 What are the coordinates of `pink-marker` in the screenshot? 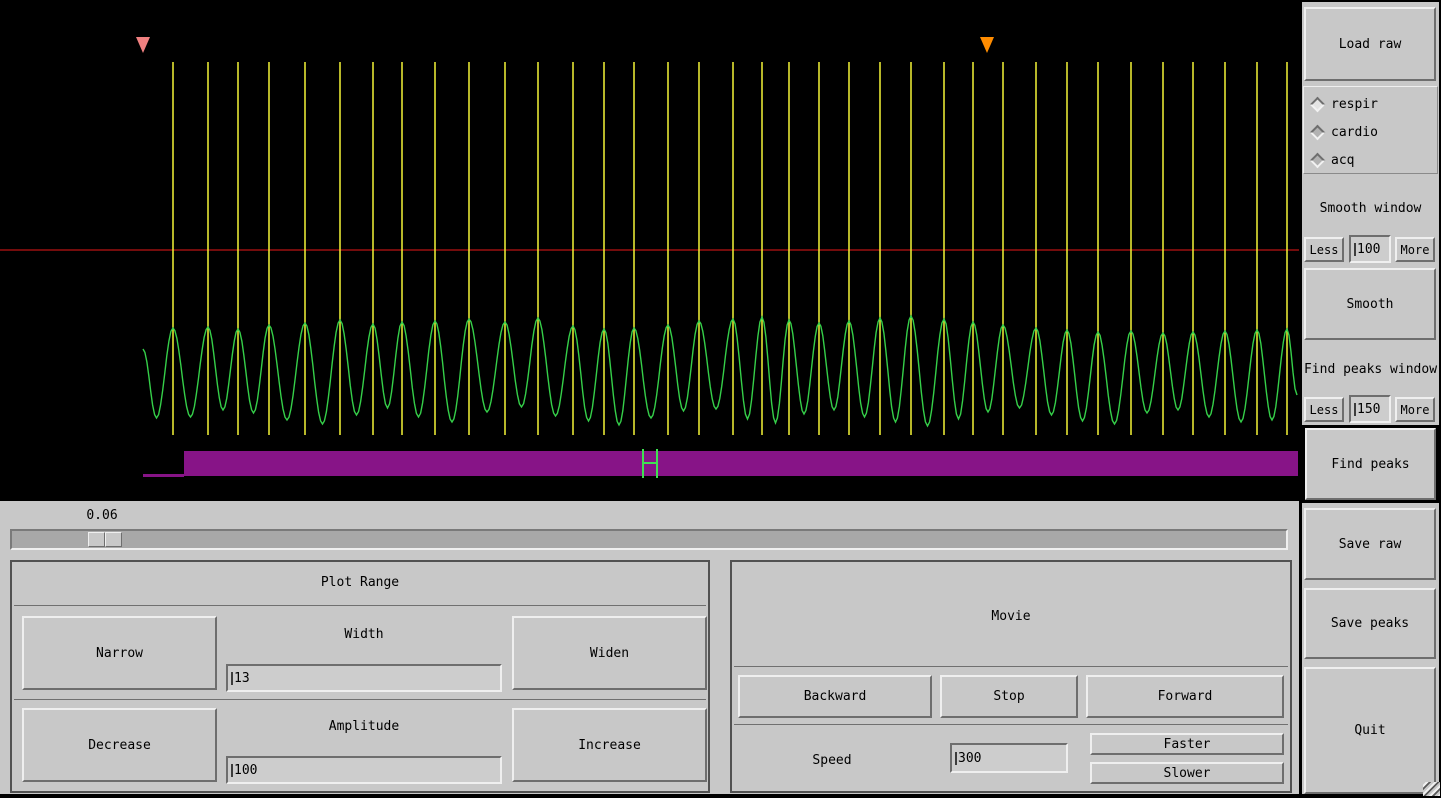 It's located at (143, 45).